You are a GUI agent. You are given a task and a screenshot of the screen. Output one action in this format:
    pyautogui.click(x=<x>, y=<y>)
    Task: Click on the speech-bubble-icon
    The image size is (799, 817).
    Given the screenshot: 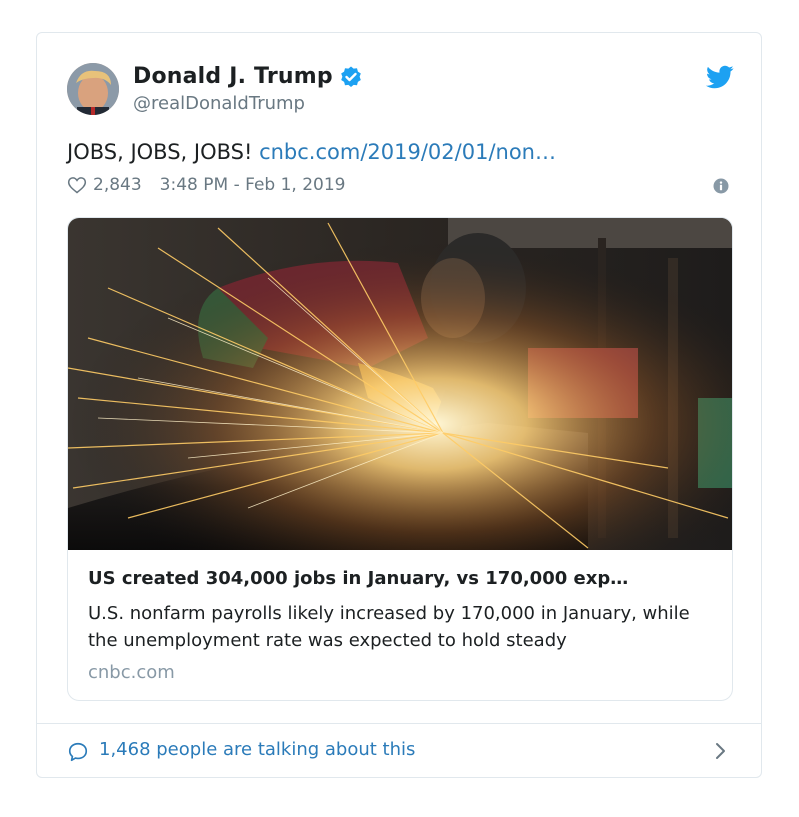 What is the action you would take?
    pyautogui.click(x=78, y=752)
    